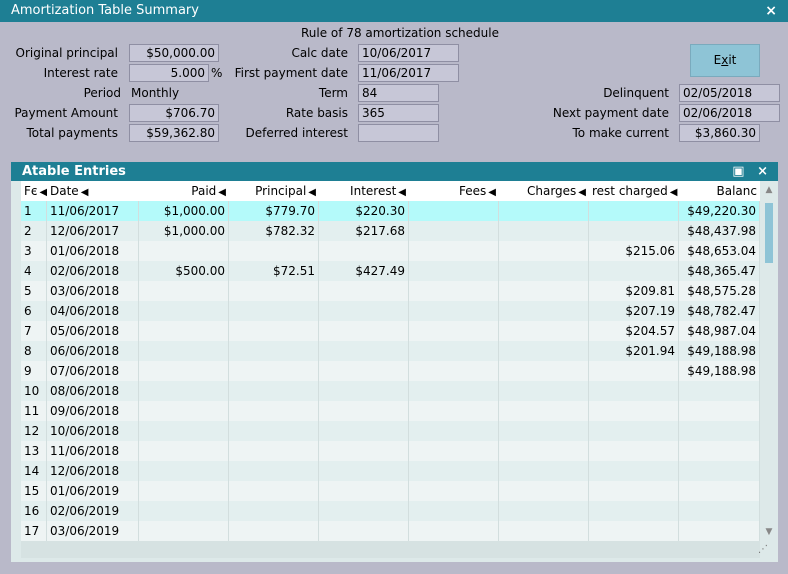 The width and height of the screenshot is (788, 574). What do you see at coordinates (390, 391) in the screenshot?
I see `table-row: 10 08/06/2018` at bounding box center [390, 391].